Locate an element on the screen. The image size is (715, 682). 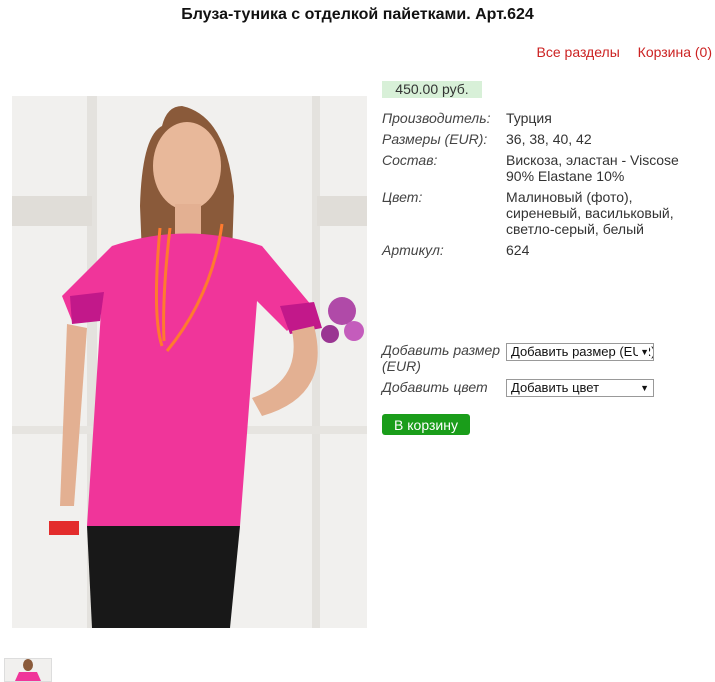
spec-value: 624 is located at coordinates (518, 250).